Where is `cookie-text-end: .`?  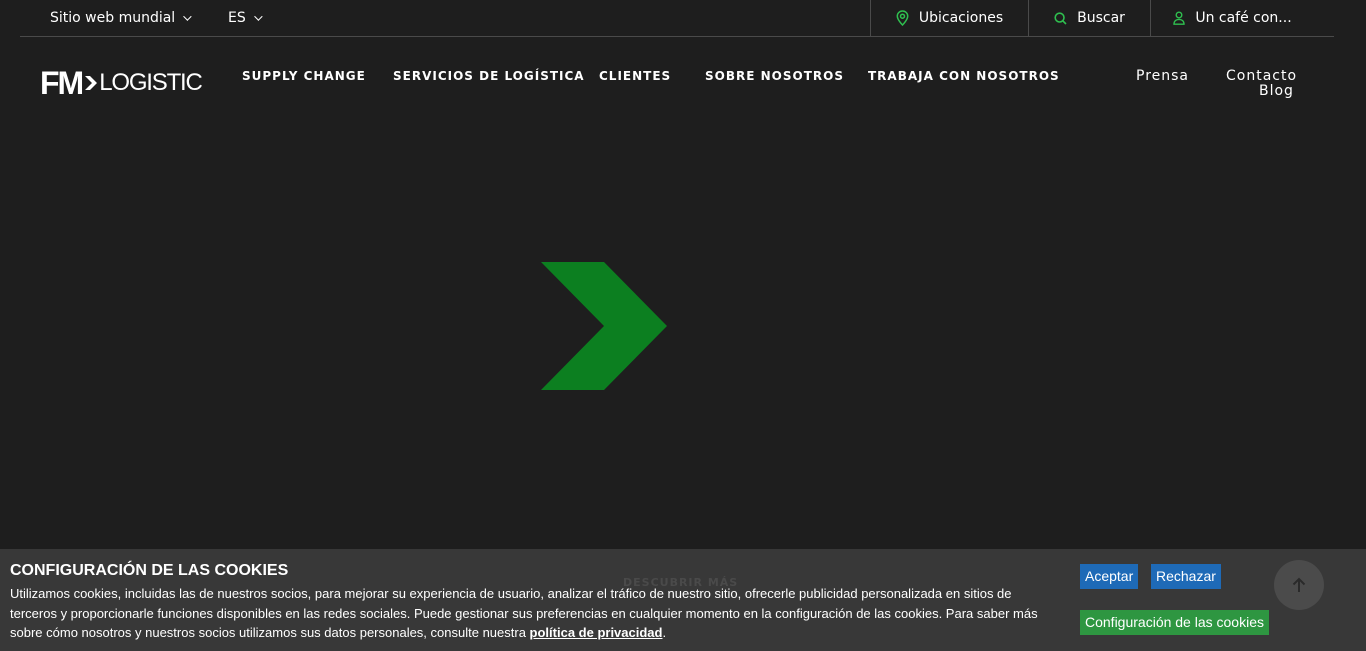 cookie-text-end: . is located at coordinates (664, 632).